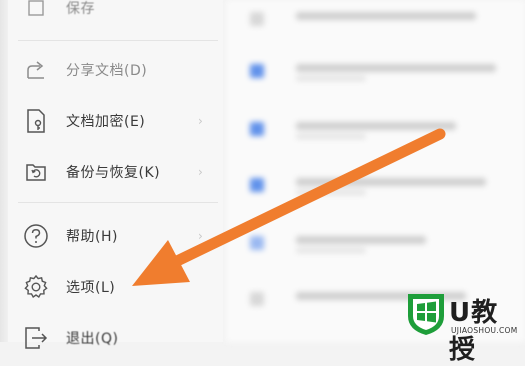 This screenshot has width=525, height=366. I want to click on share-icon, so click(36, 70).